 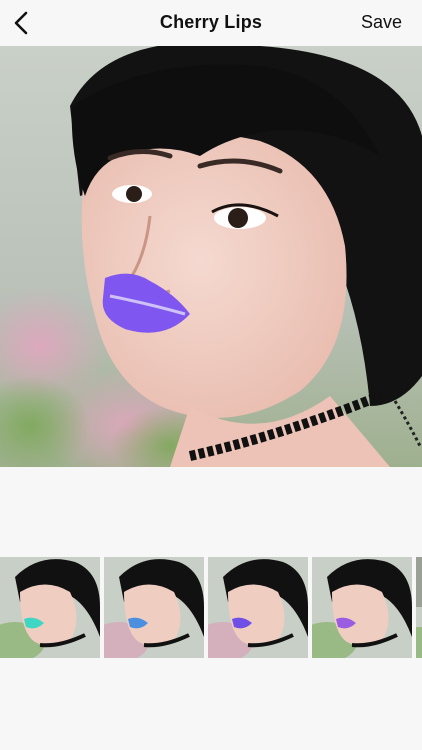 I want to click on page-title: Cherry Lips, so click(x=211, y=22).